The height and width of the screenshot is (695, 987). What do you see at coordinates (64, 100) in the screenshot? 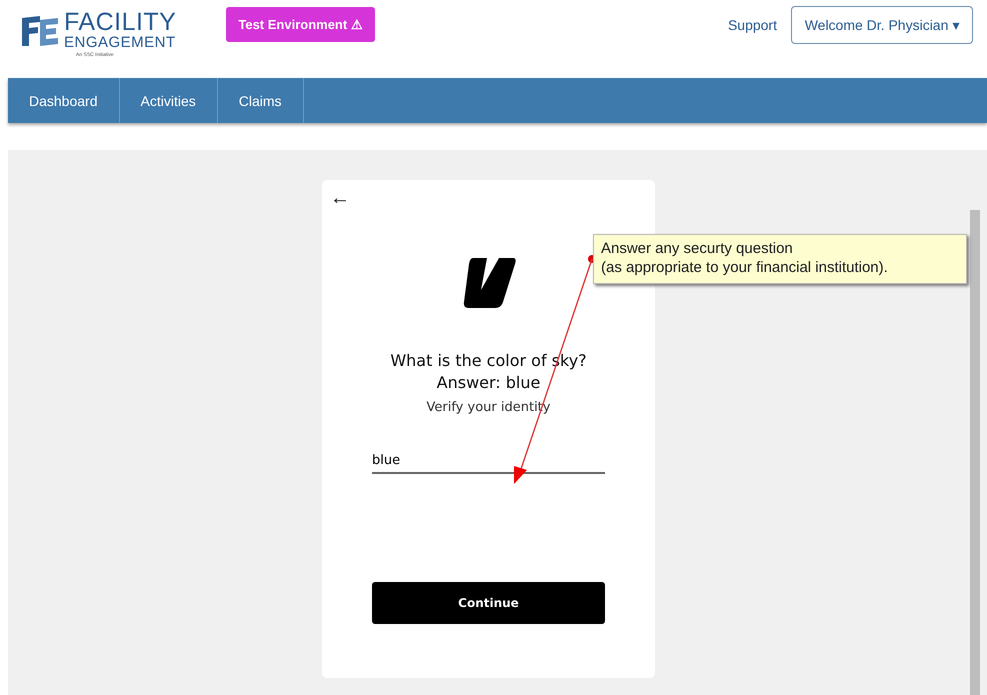
I see `nav-tab: Dashboard` at bounding box center [64, 100].